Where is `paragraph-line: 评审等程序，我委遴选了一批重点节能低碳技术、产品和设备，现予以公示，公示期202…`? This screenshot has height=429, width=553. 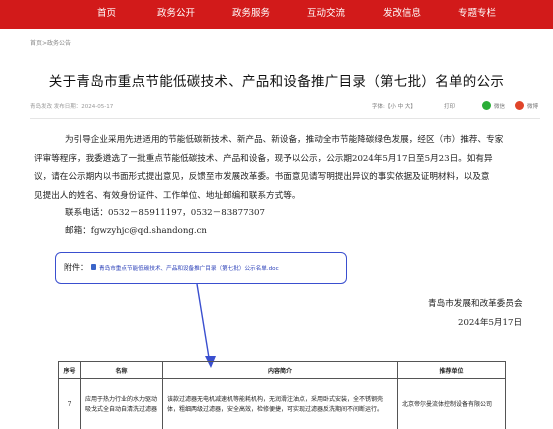
paragraph-line: 评审等程序，我委遴选了一批重点节能低碳技术、产品和设备，现予以公示，公示期202… is located at coordinates (263, 158).